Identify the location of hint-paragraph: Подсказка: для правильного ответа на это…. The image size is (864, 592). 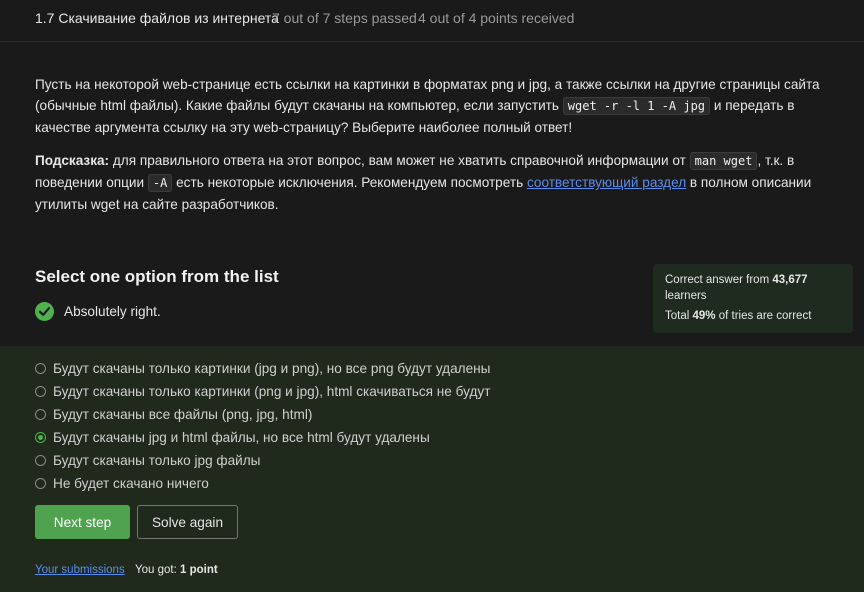
(435, 182).